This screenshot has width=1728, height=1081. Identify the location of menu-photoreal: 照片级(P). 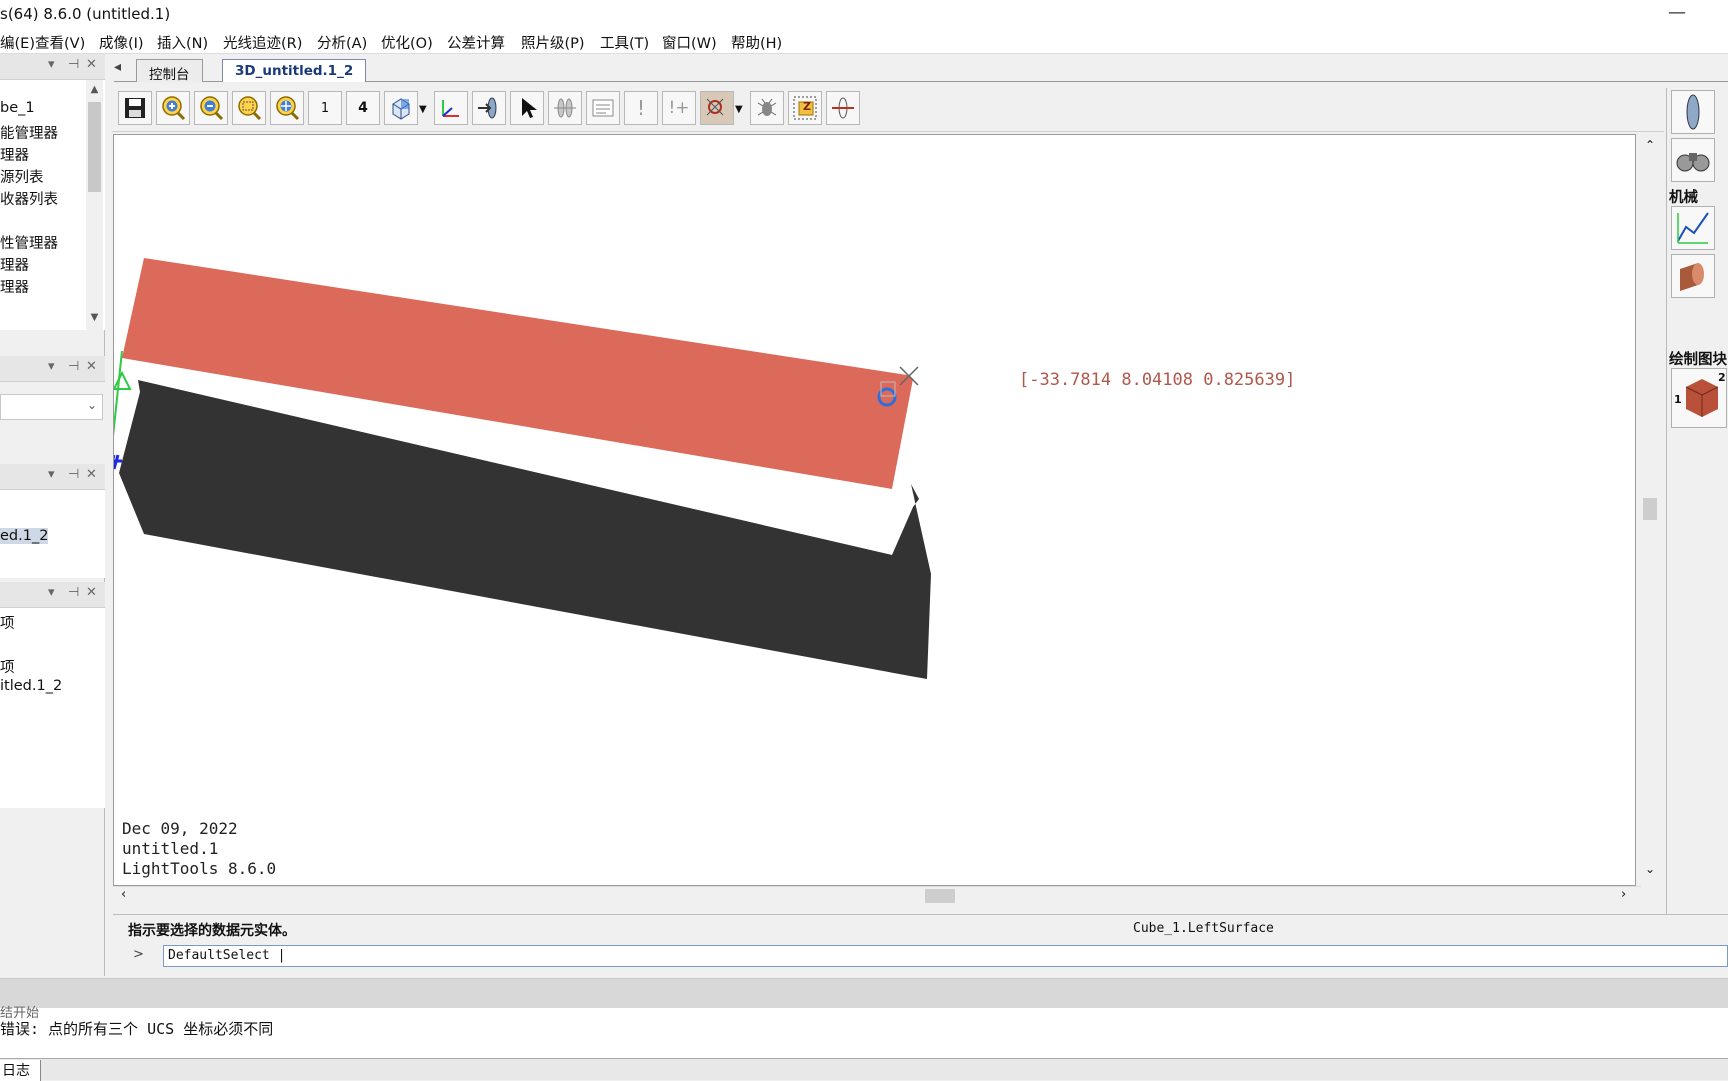
(553, 42).